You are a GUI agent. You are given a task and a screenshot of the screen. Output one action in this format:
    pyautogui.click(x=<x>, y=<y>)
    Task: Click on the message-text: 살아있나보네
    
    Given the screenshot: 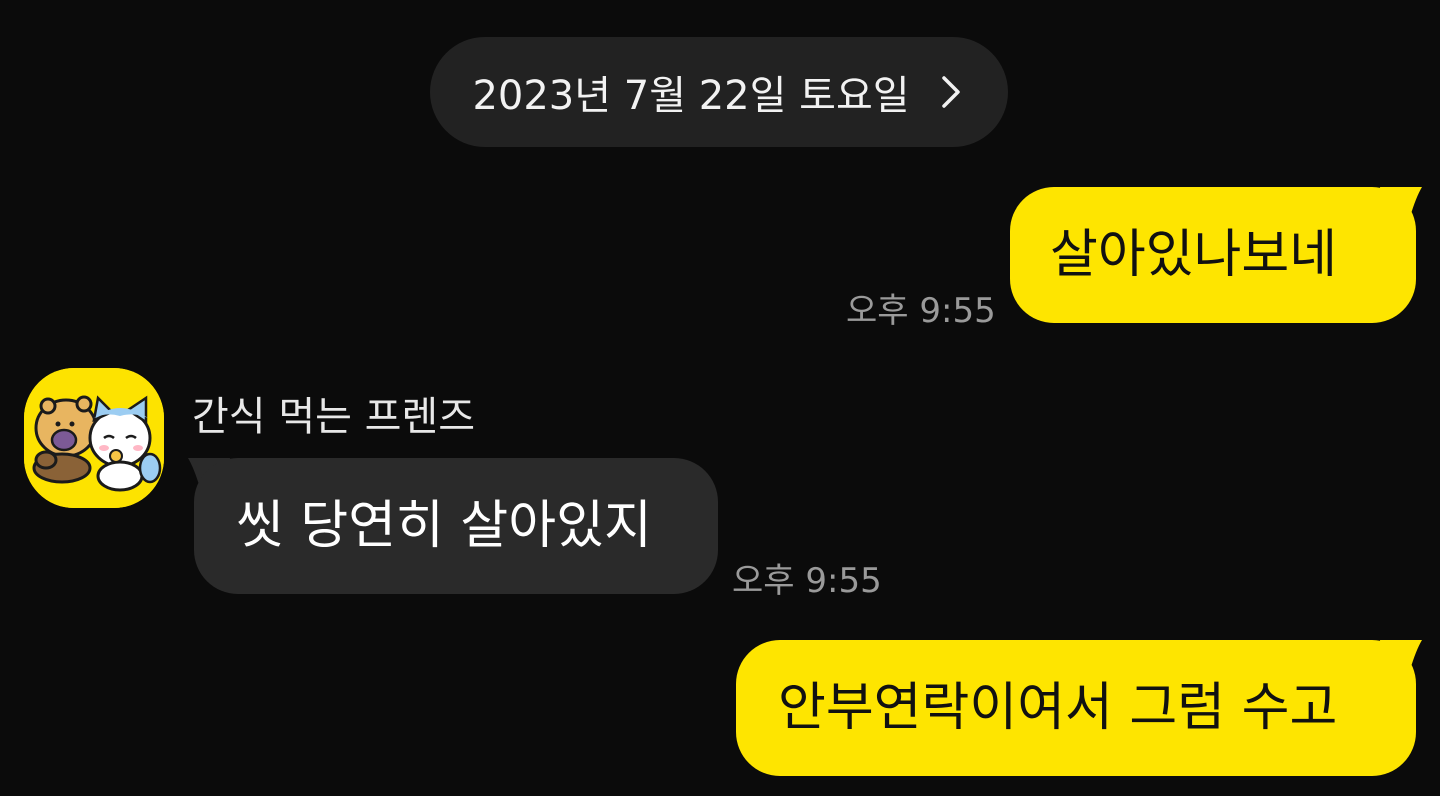 What is the action you would take?
    pyautogui.click(x=1194, y=255)
    